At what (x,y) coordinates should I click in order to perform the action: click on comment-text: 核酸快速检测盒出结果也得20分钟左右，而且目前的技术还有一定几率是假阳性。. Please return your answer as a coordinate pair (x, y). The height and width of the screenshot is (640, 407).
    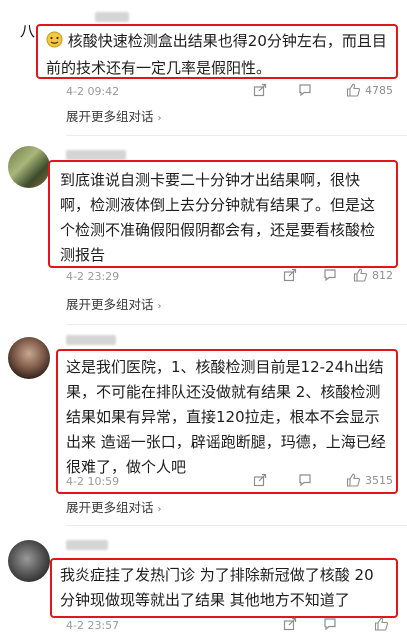
    Looking at the image, I should click on (216, 54).